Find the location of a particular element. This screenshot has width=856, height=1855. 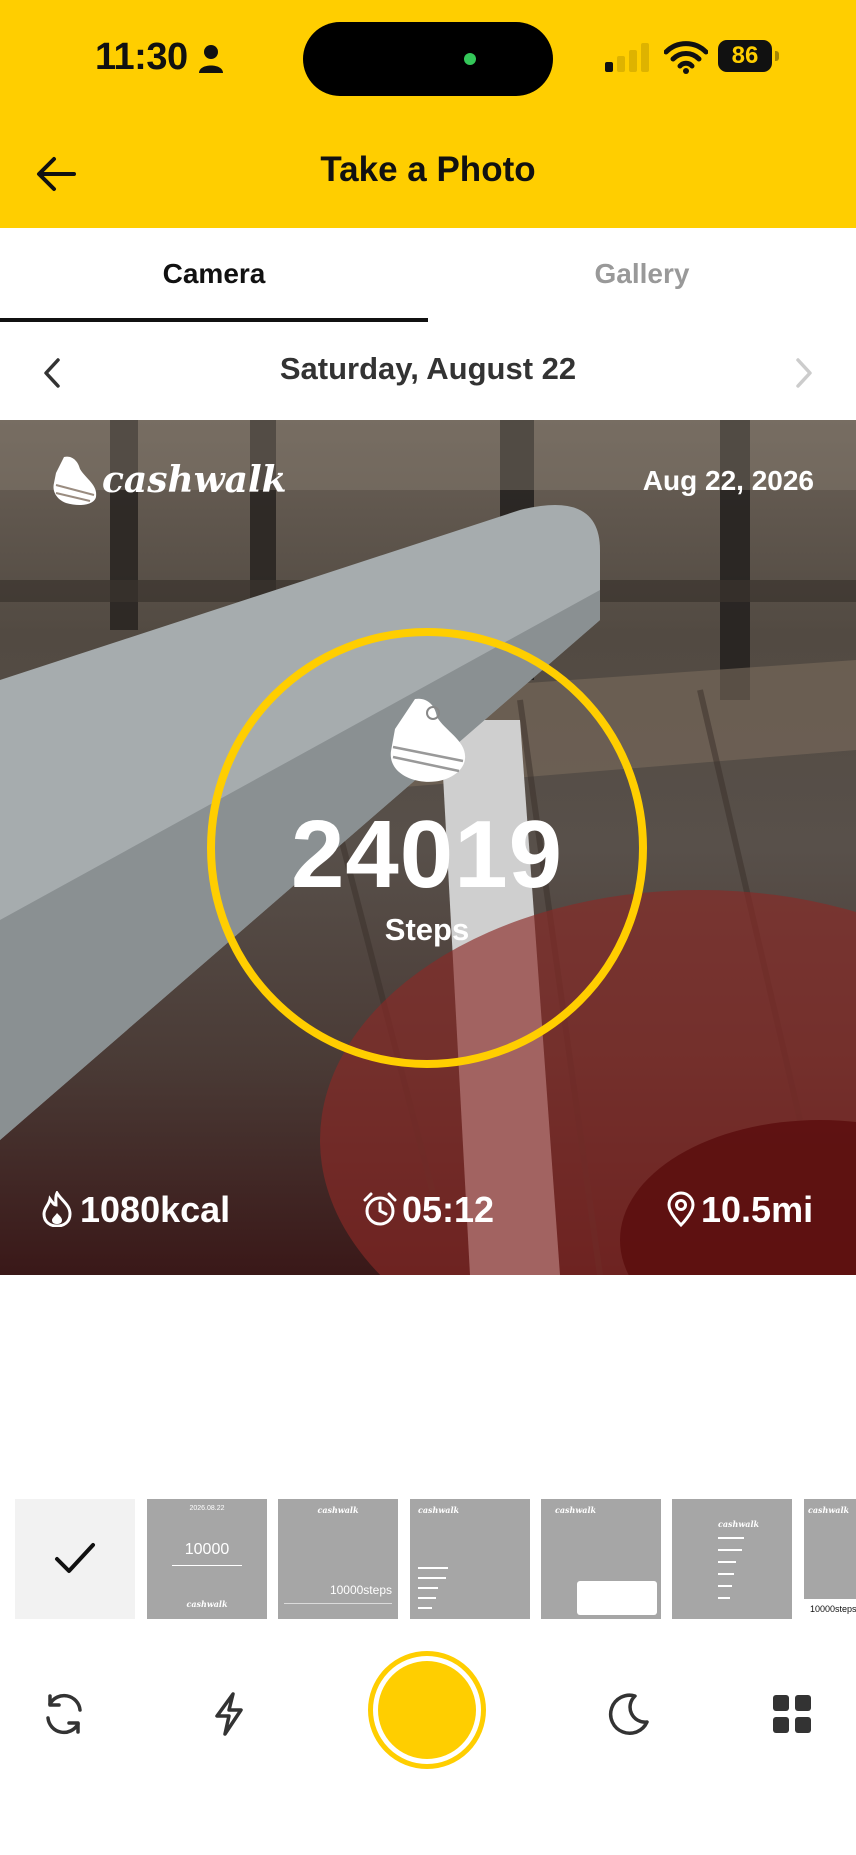

night-mode-icon is located at coordinates (629, 1714).